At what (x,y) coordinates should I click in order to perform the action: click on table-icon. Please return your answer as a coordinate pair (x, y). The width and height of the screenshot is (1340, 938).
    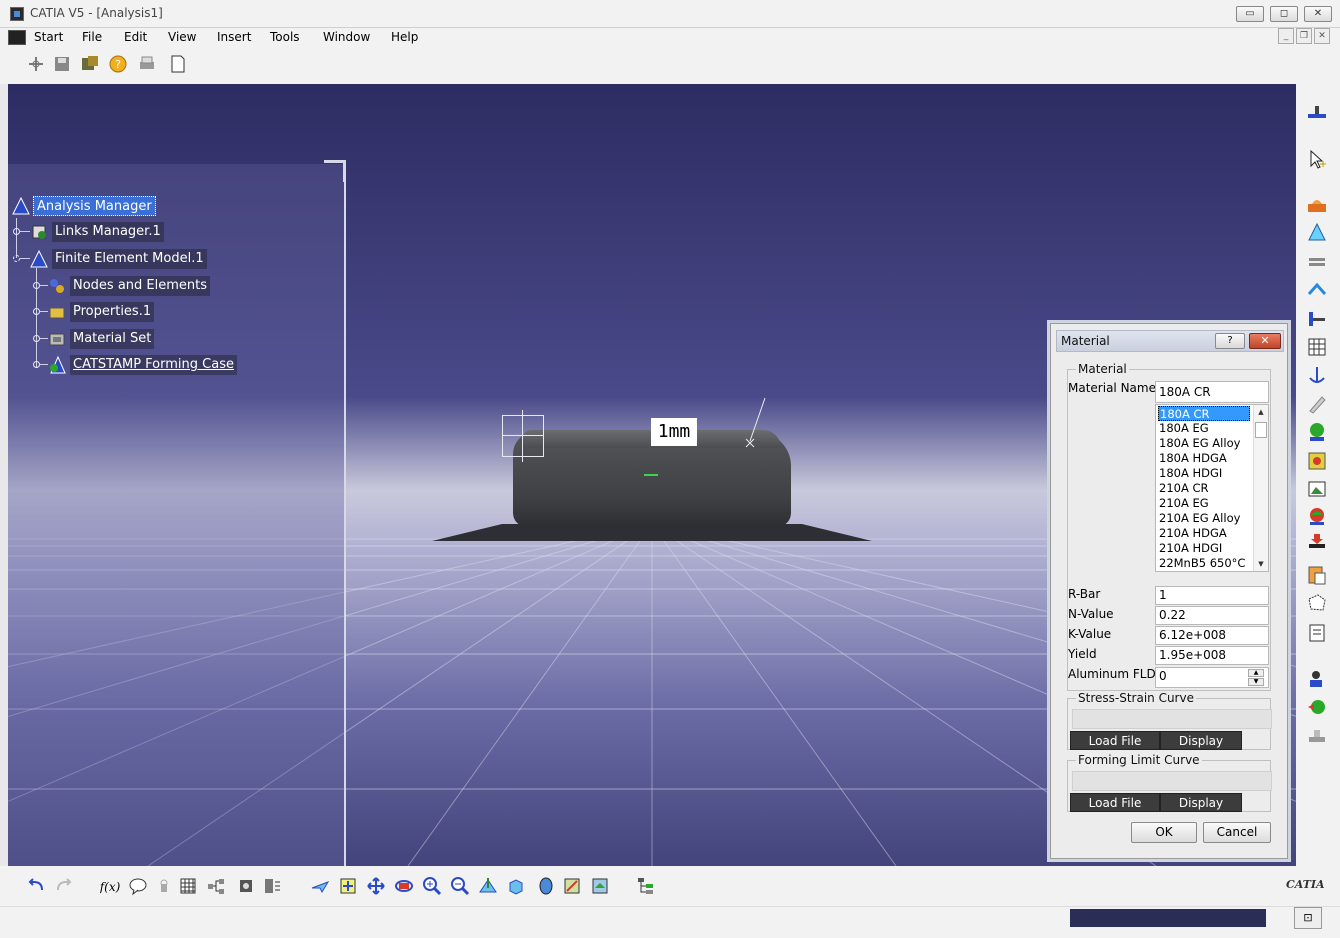
    Looking at the image, I should click on (1317, 347).